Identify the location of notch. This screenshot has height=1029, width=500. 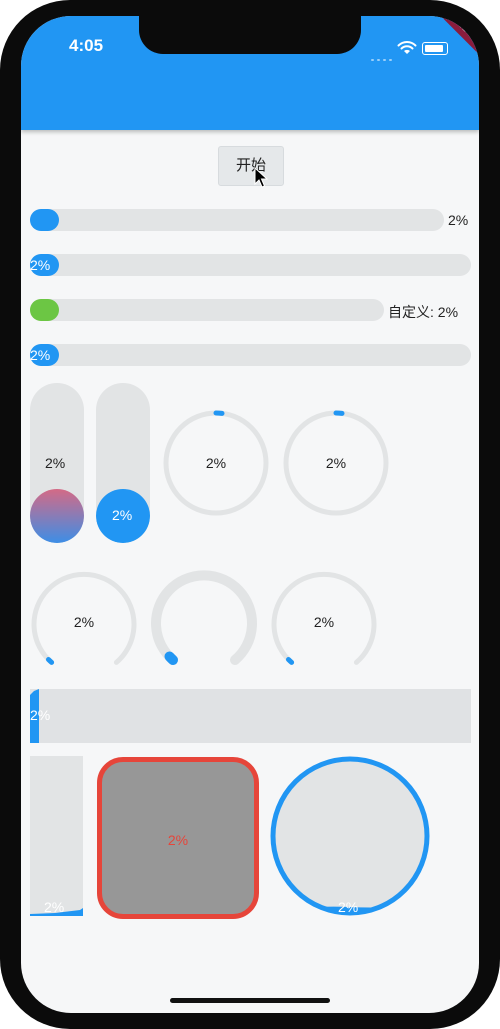
(250, 35).